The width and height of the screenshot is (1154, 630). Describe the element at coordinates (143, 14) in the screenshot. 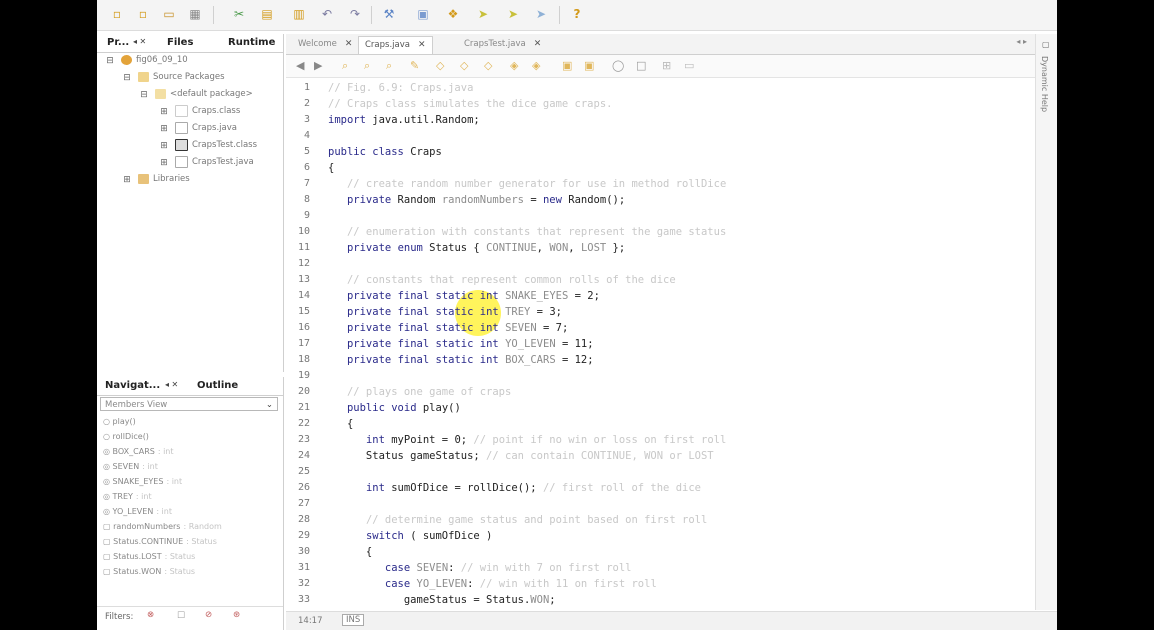

I see `new-project-icon: ▫` at that location.